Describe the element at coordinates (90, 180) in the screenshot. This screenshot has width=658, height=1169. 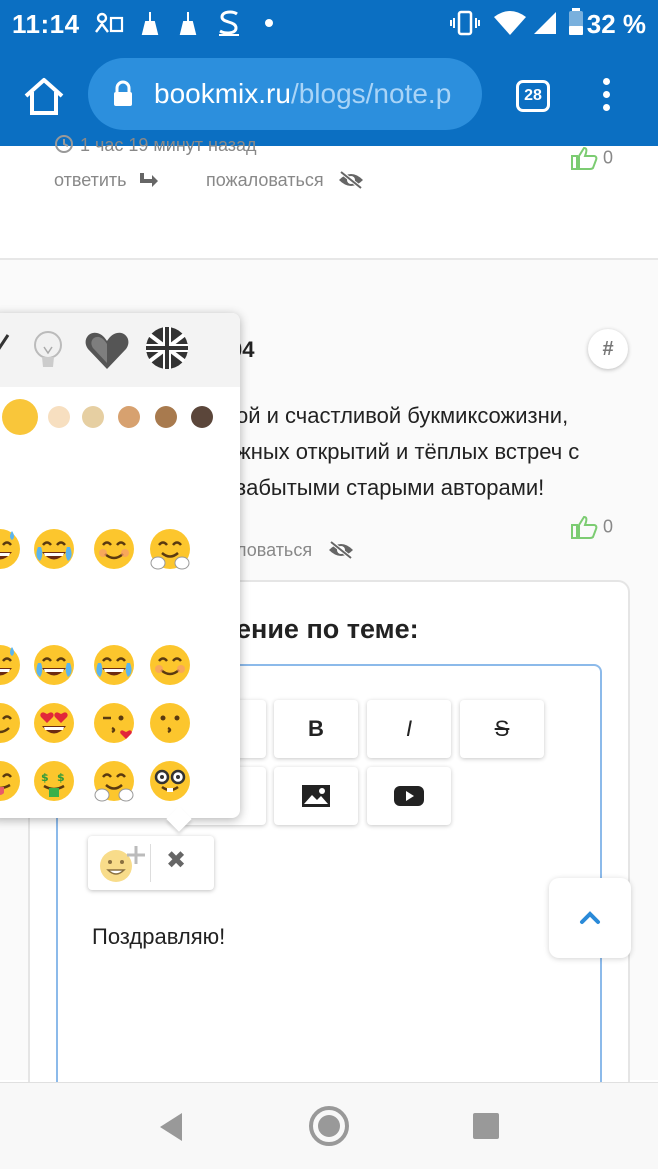
I see `reply-label: ответить` at that location.